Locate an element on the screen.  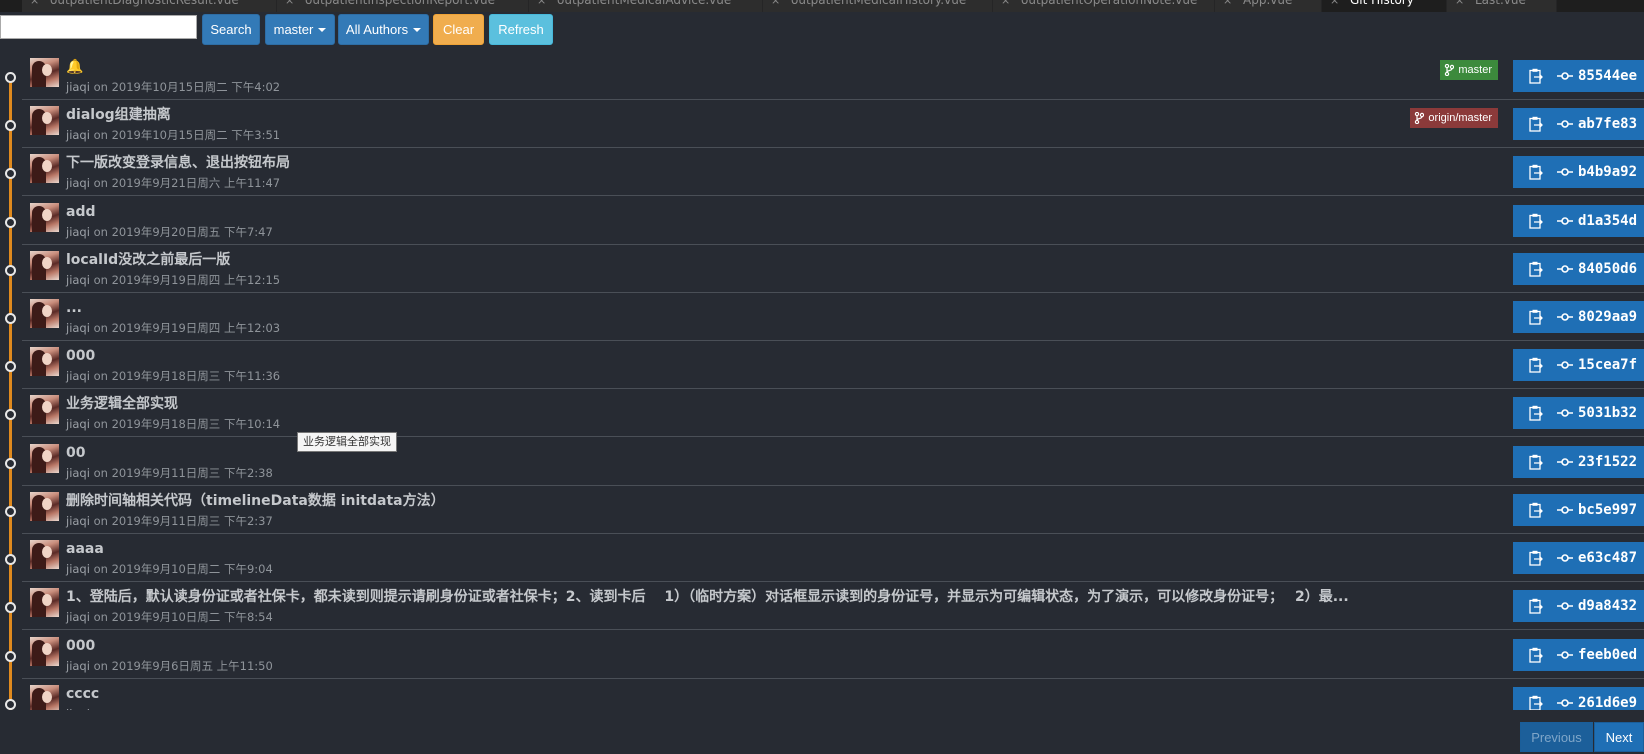
commit-subject: add is located at coordinates (781, 212).